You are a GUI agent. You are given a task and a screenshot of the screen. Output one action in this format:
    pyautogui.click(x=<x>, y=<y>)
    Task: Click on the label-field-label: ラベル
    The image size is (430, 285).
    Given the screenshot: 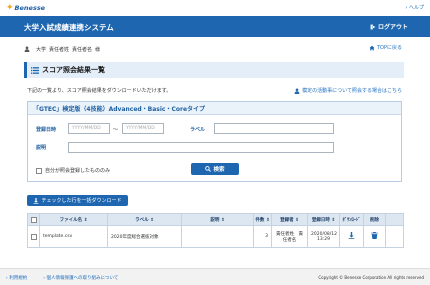 What is the action you would take?
    pyautogui.click(x=198, y=130)
    